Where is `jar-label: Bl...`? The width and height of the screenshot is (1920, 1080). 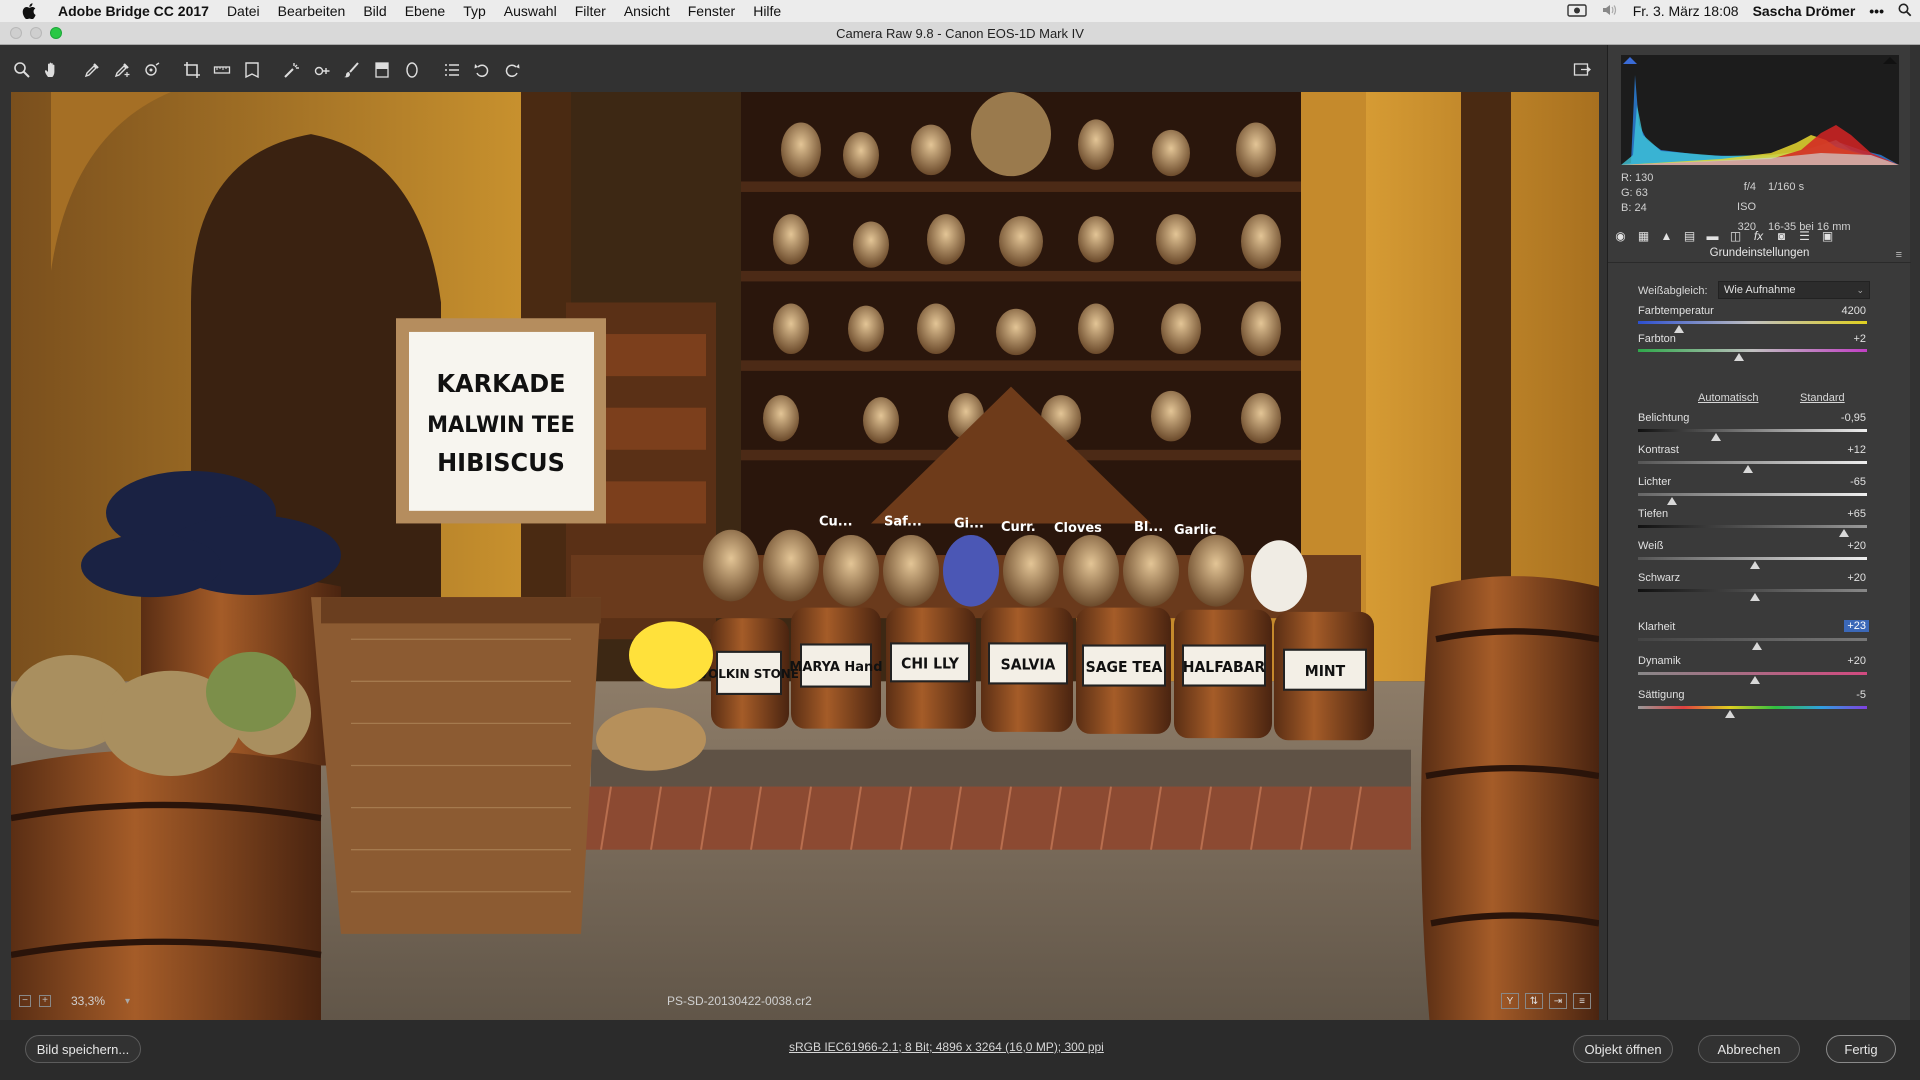
jar-label: Bl... is located at coordinates (1148, 527).